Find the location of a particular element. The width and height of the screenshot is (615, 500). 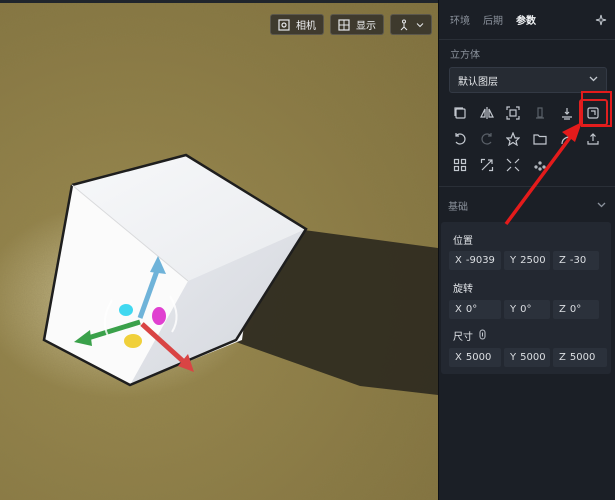

panel-tabs: 环境 后期 参数 is located at coordinates (527, 20).